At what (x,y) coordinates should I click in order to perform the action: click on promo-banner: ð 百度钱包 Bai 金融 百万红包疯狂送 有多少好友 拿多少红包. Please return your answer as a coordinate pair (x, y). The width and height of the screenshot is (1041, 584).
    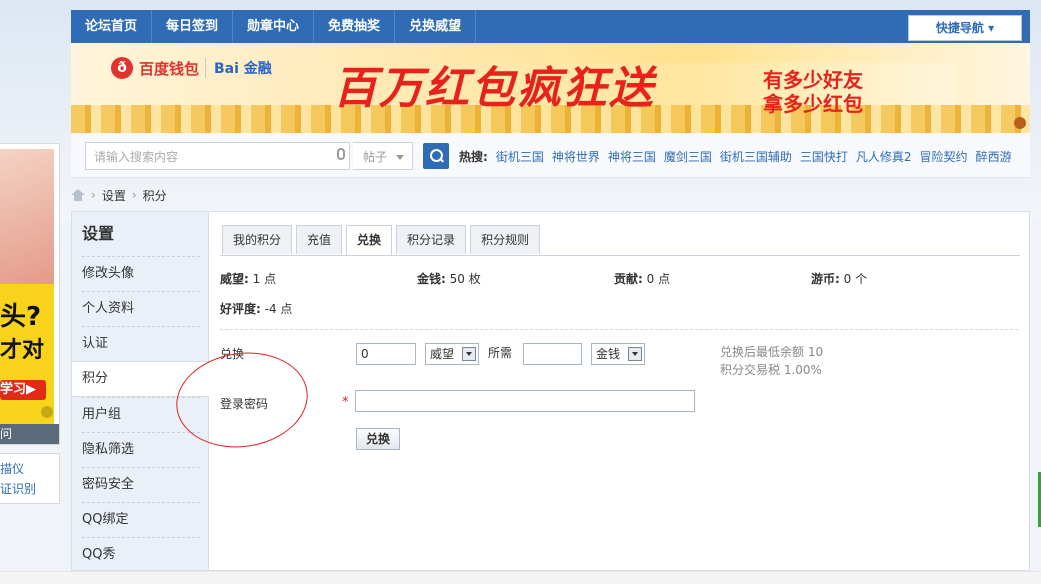
    Looking at the image, I should click on (550, 88).